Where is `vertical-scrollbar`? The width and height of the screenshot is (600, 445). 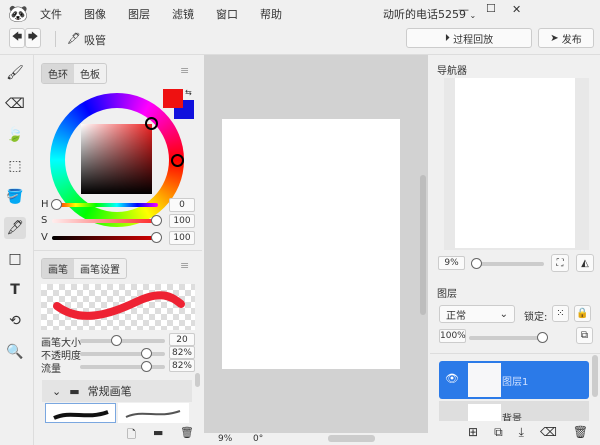
vertical-scrollbar is located at coordinates (423, 245).